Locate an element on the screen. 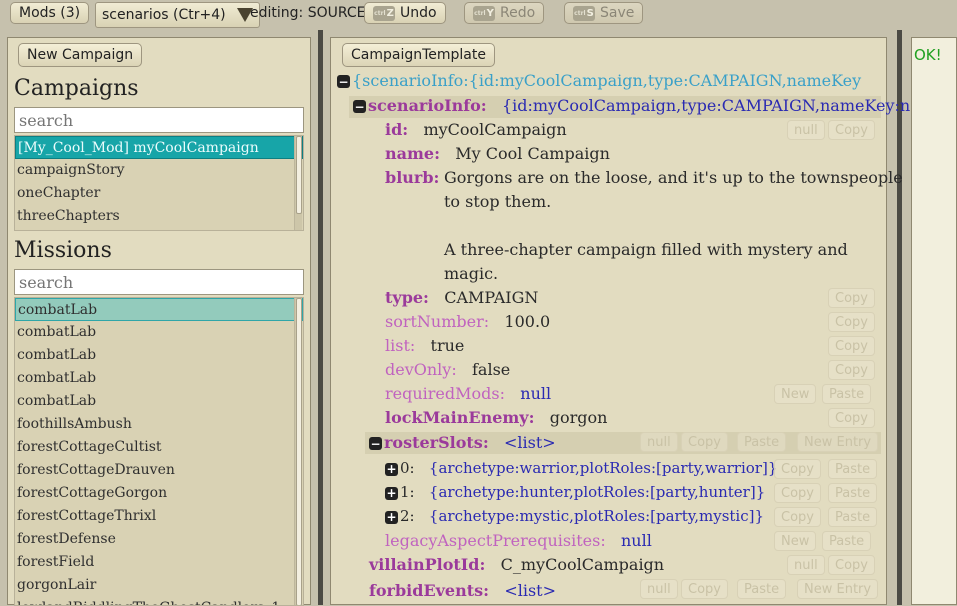  field-type: type: CAMPAIGN is located at coordinates (461, 297).